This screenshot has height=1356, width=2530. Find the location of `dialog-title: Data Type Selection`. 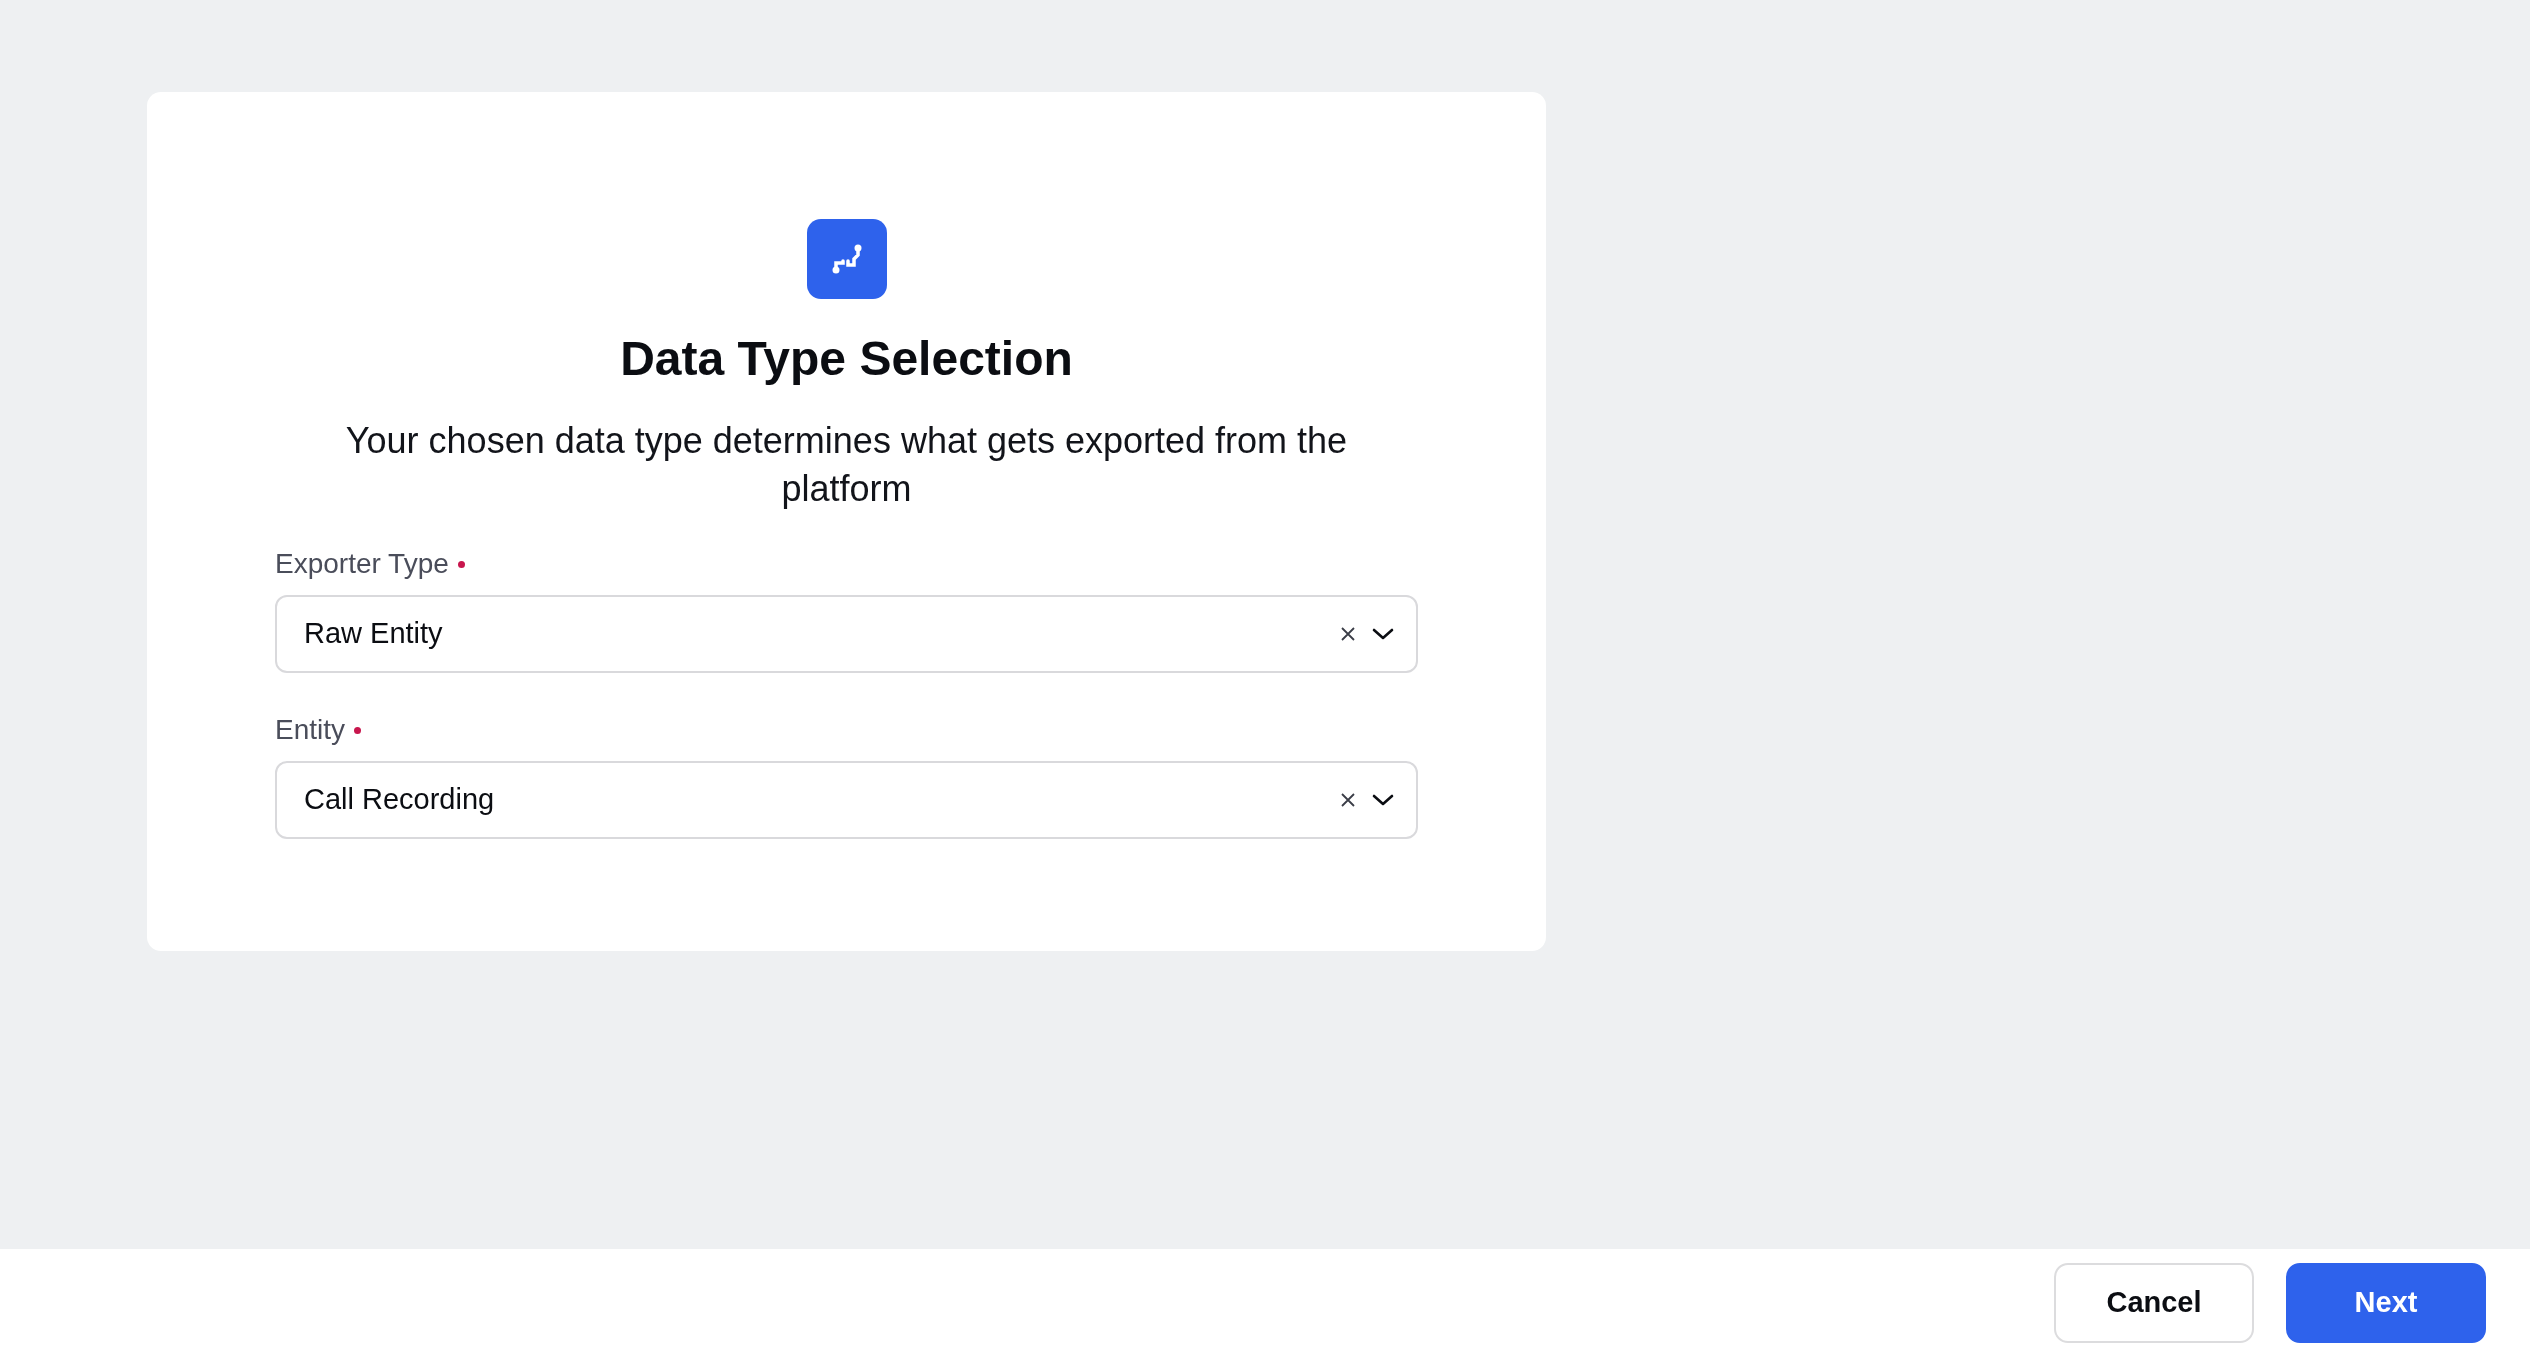

dialog-title: Data Type Selection is located at coordinates (846, 359).